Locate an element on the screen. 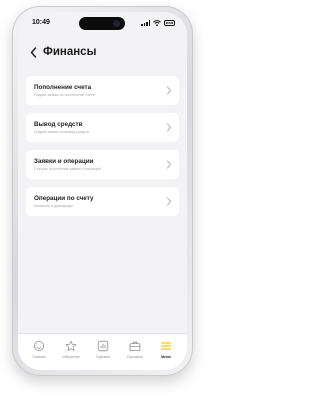 The image size is (320, 400). page-title: Финансы is located at coordinates (70, 52).